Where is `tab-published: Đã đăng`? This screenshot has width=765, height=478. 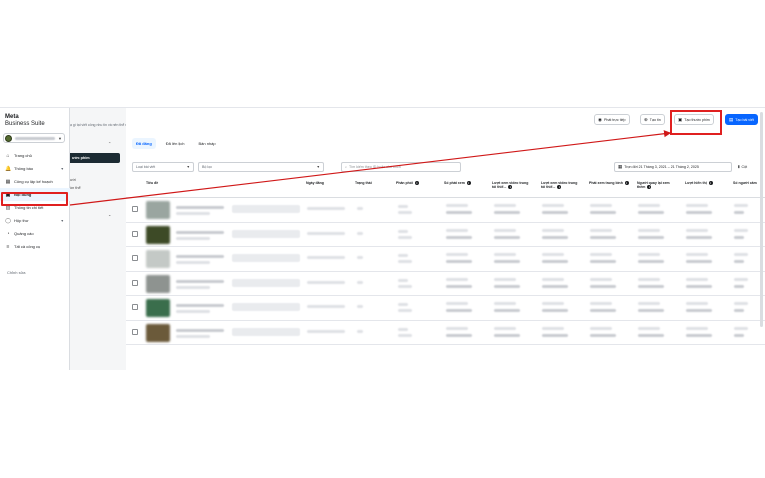 tab-published: Đã đăng is located at coordinates (144, 143).